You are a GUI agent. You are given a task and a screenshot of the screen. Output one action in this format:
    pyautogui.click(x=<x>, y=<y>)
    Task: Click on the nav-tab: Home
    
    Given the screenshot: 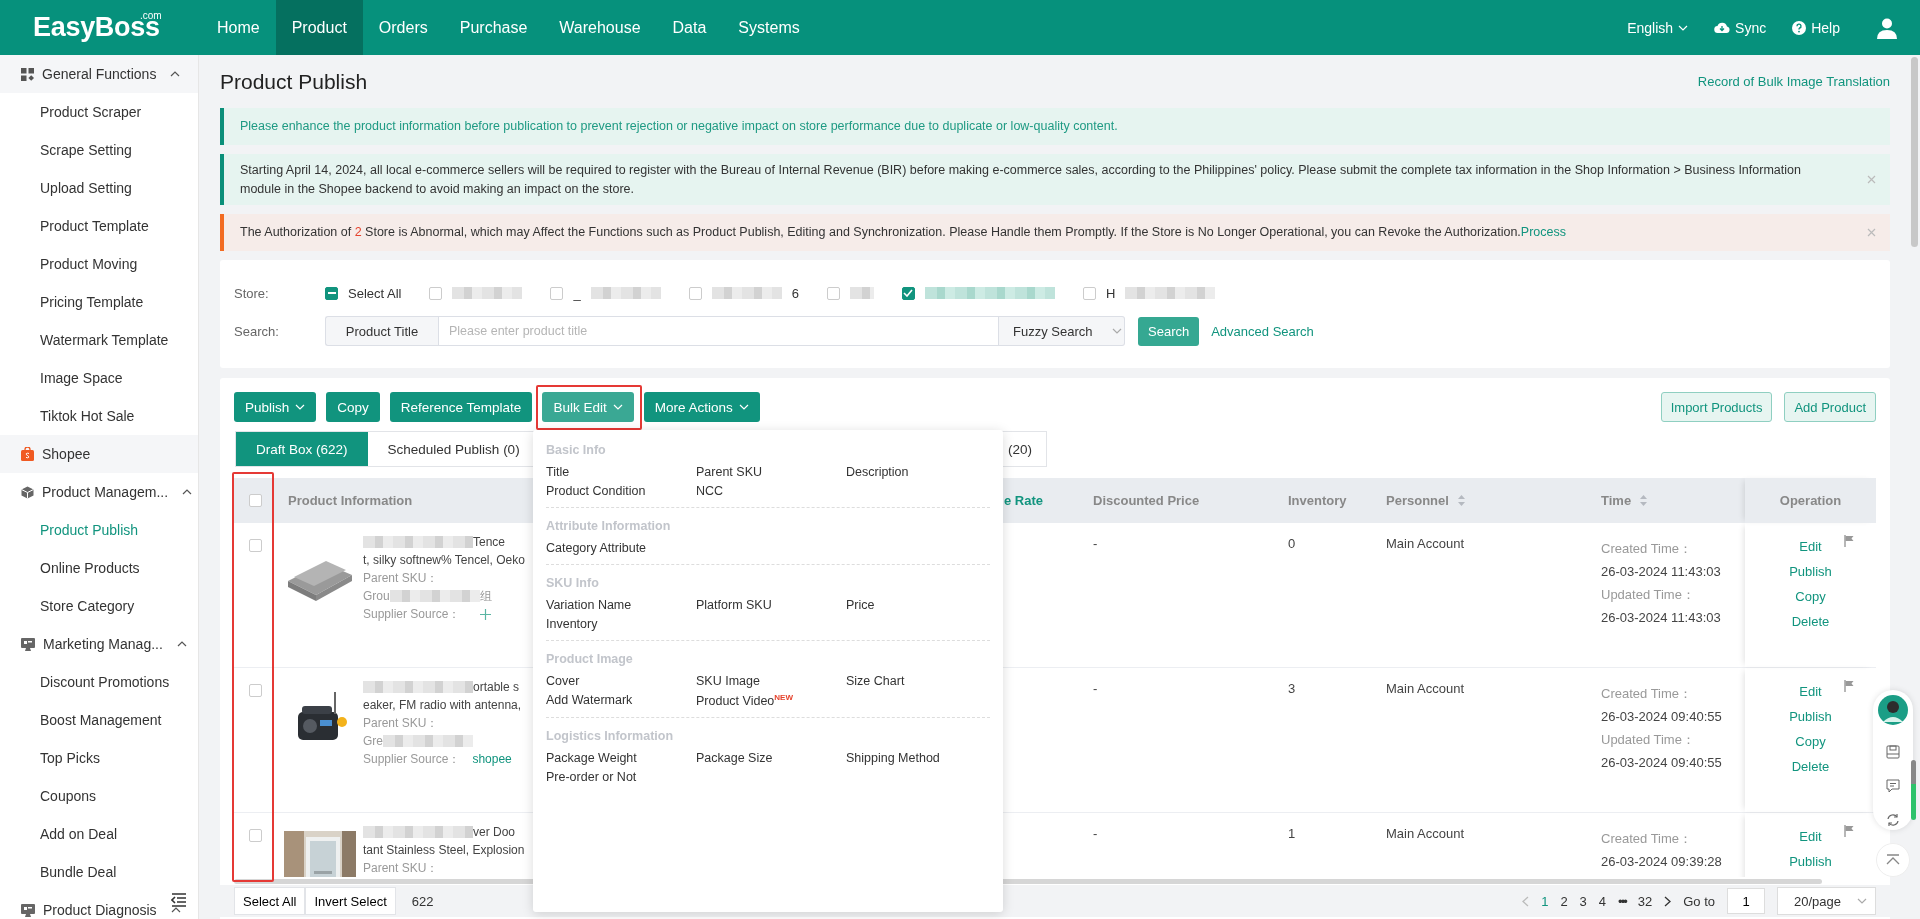 What is the action you would take?
    pyautogui.click(x=238, y=27)
    